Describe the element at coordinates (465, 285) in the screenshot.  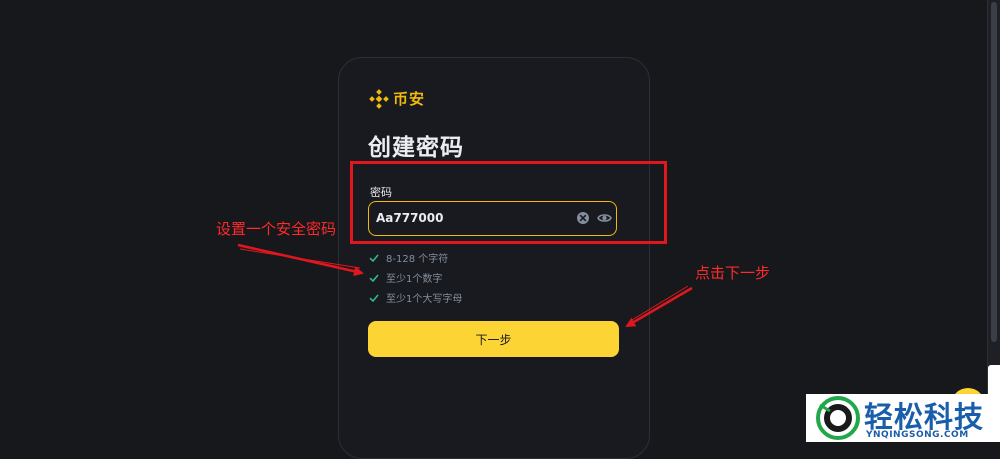
I see `annotation-arrows` at that location.